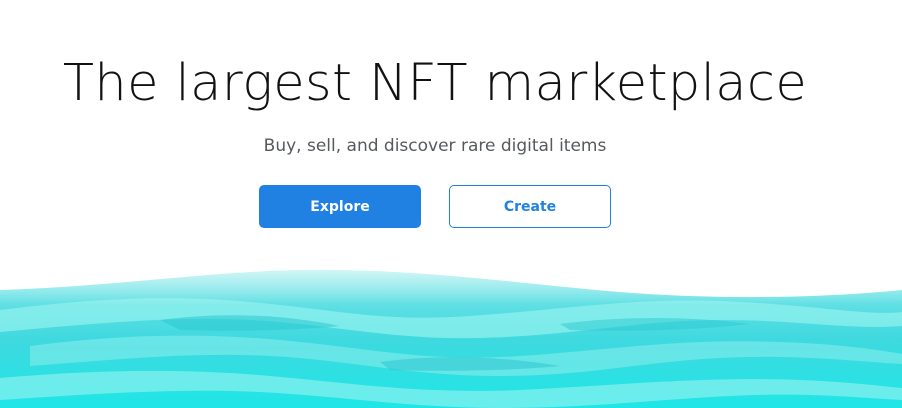  I want to click on create-button: Create, so click(530, 206).